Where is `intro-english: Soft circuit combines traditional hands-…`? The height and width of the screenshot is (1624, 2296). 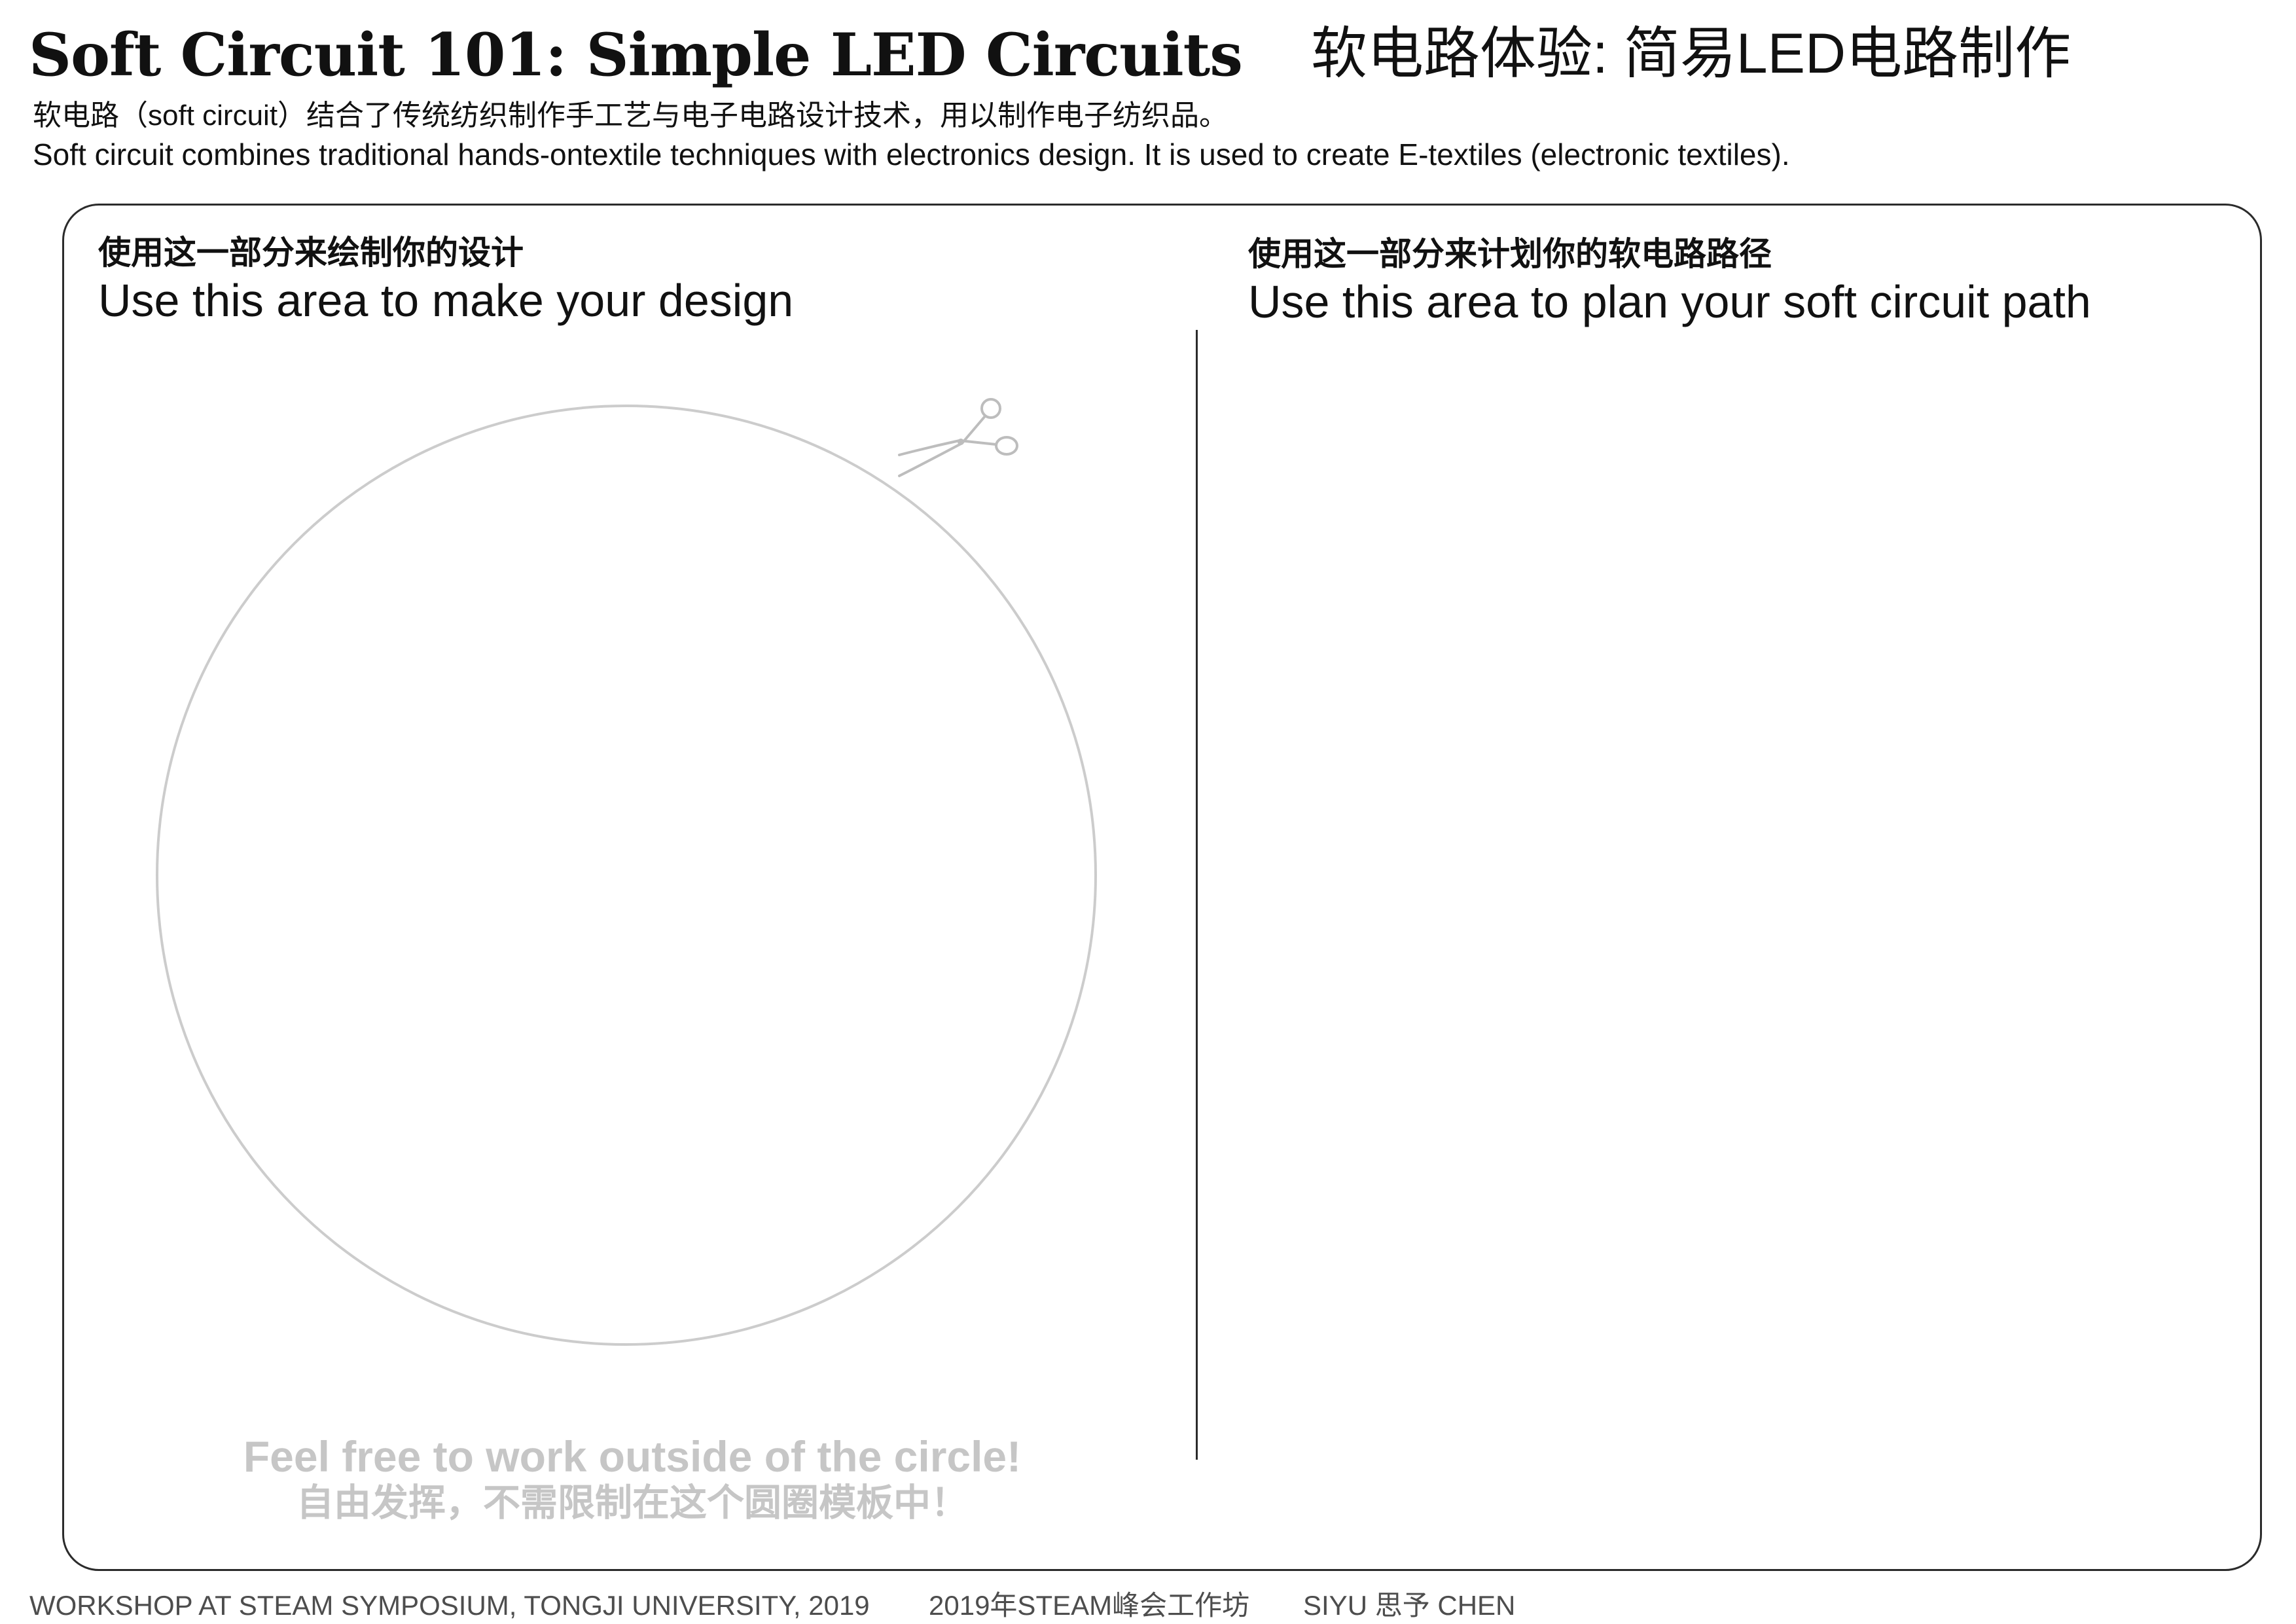 intro-english: Soft circuit combines traditional hands-… is located at coordinates (911, 154).